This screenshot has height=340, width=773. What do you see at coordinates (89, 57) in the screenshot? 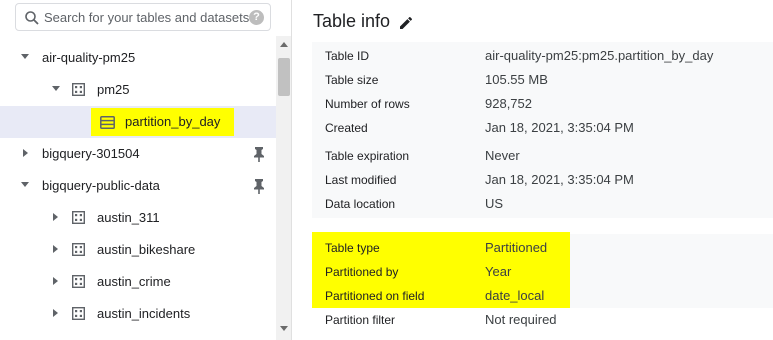
I see `tree-item-label: air-quality-pm25` at bounding box center [89, 57].